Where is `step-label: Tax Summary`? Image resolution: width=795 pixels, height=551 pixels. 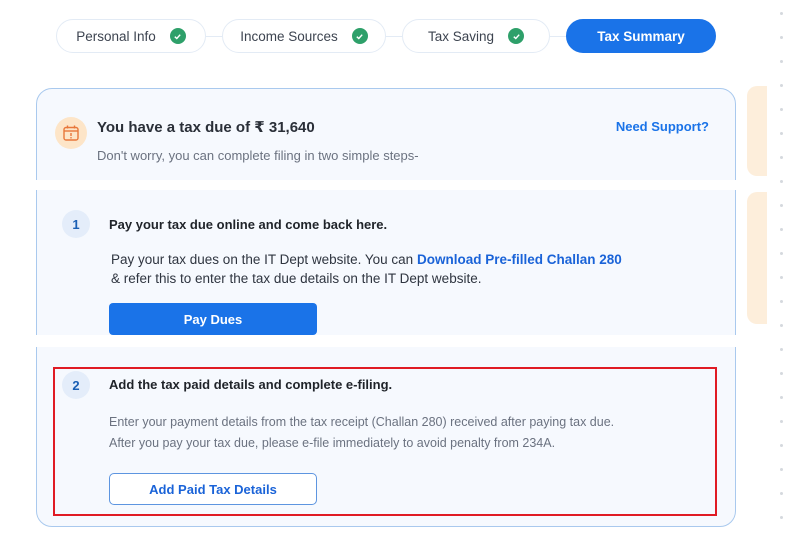 step-label: Tax Summary is located at coordinates (641, 36).